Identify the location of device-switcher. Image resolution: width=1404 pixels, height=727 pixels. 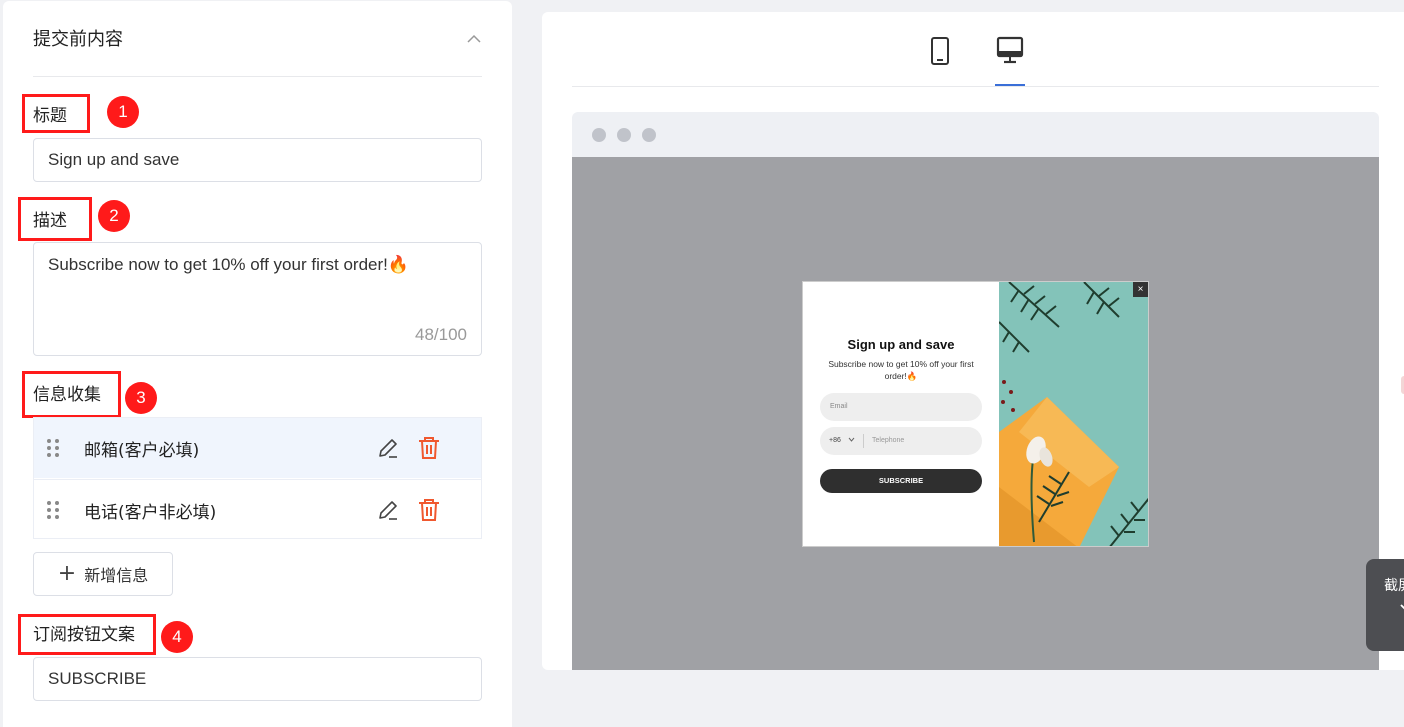
(975, 49).